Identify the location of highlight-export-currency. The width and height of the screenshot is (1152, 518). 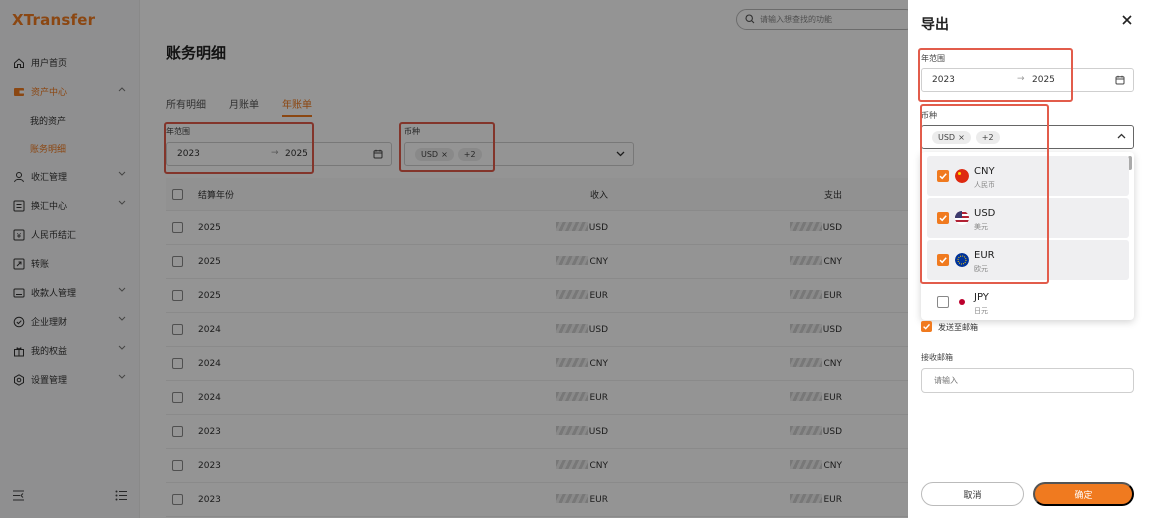
(984, 194).